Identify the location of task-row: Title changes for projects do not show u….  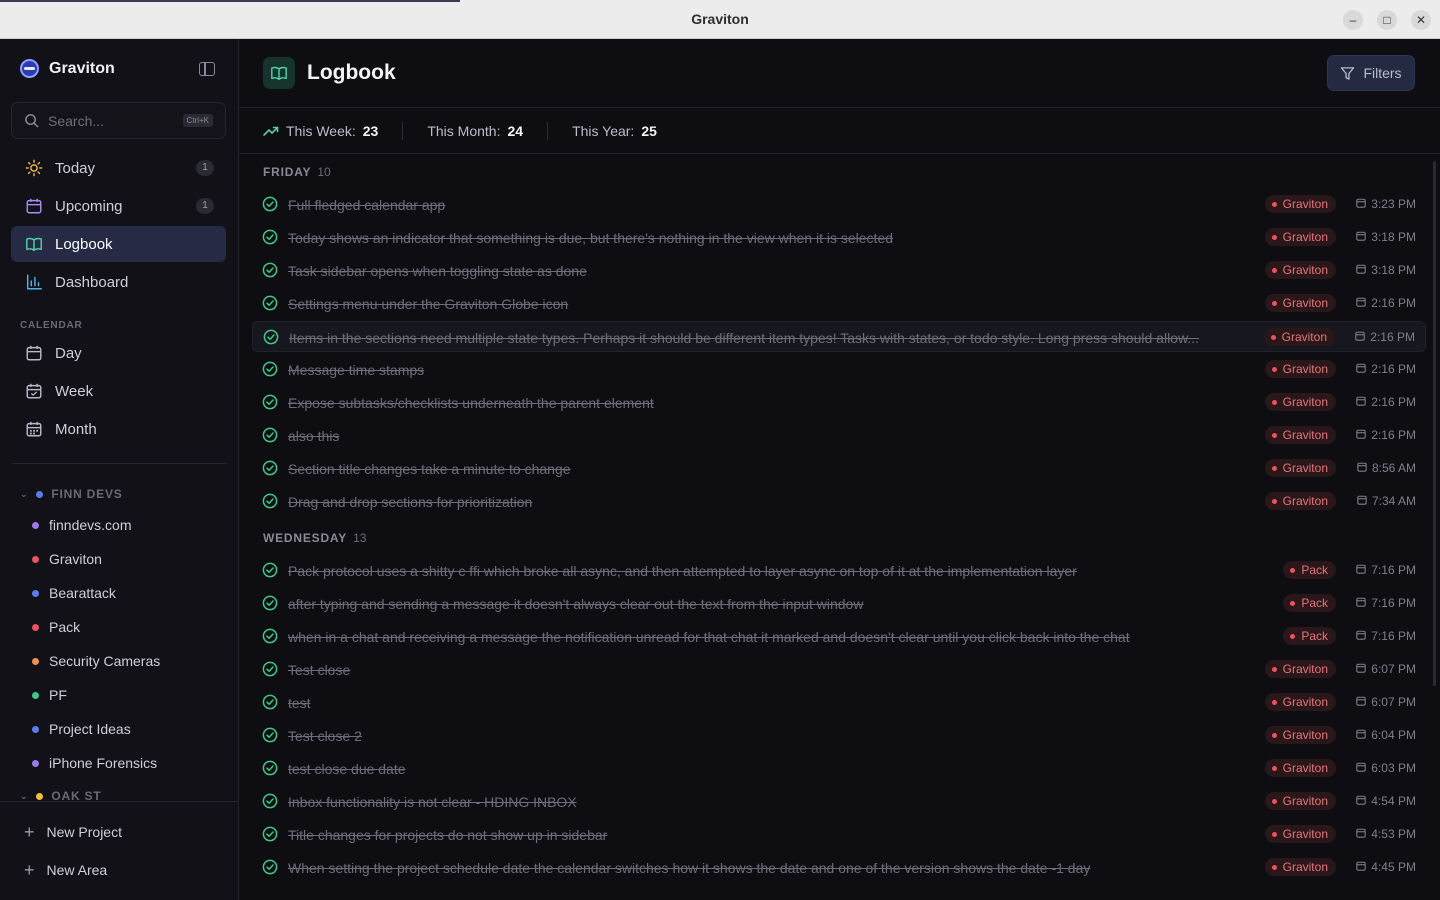
(839, 834).